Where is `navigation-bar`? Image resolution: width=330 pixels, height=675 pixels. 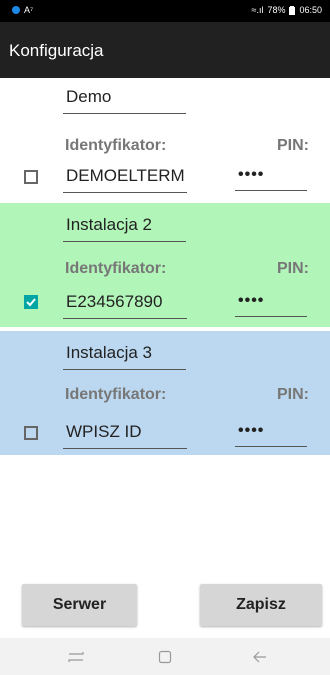 navigation-bar is located at coordinates (165, 656).